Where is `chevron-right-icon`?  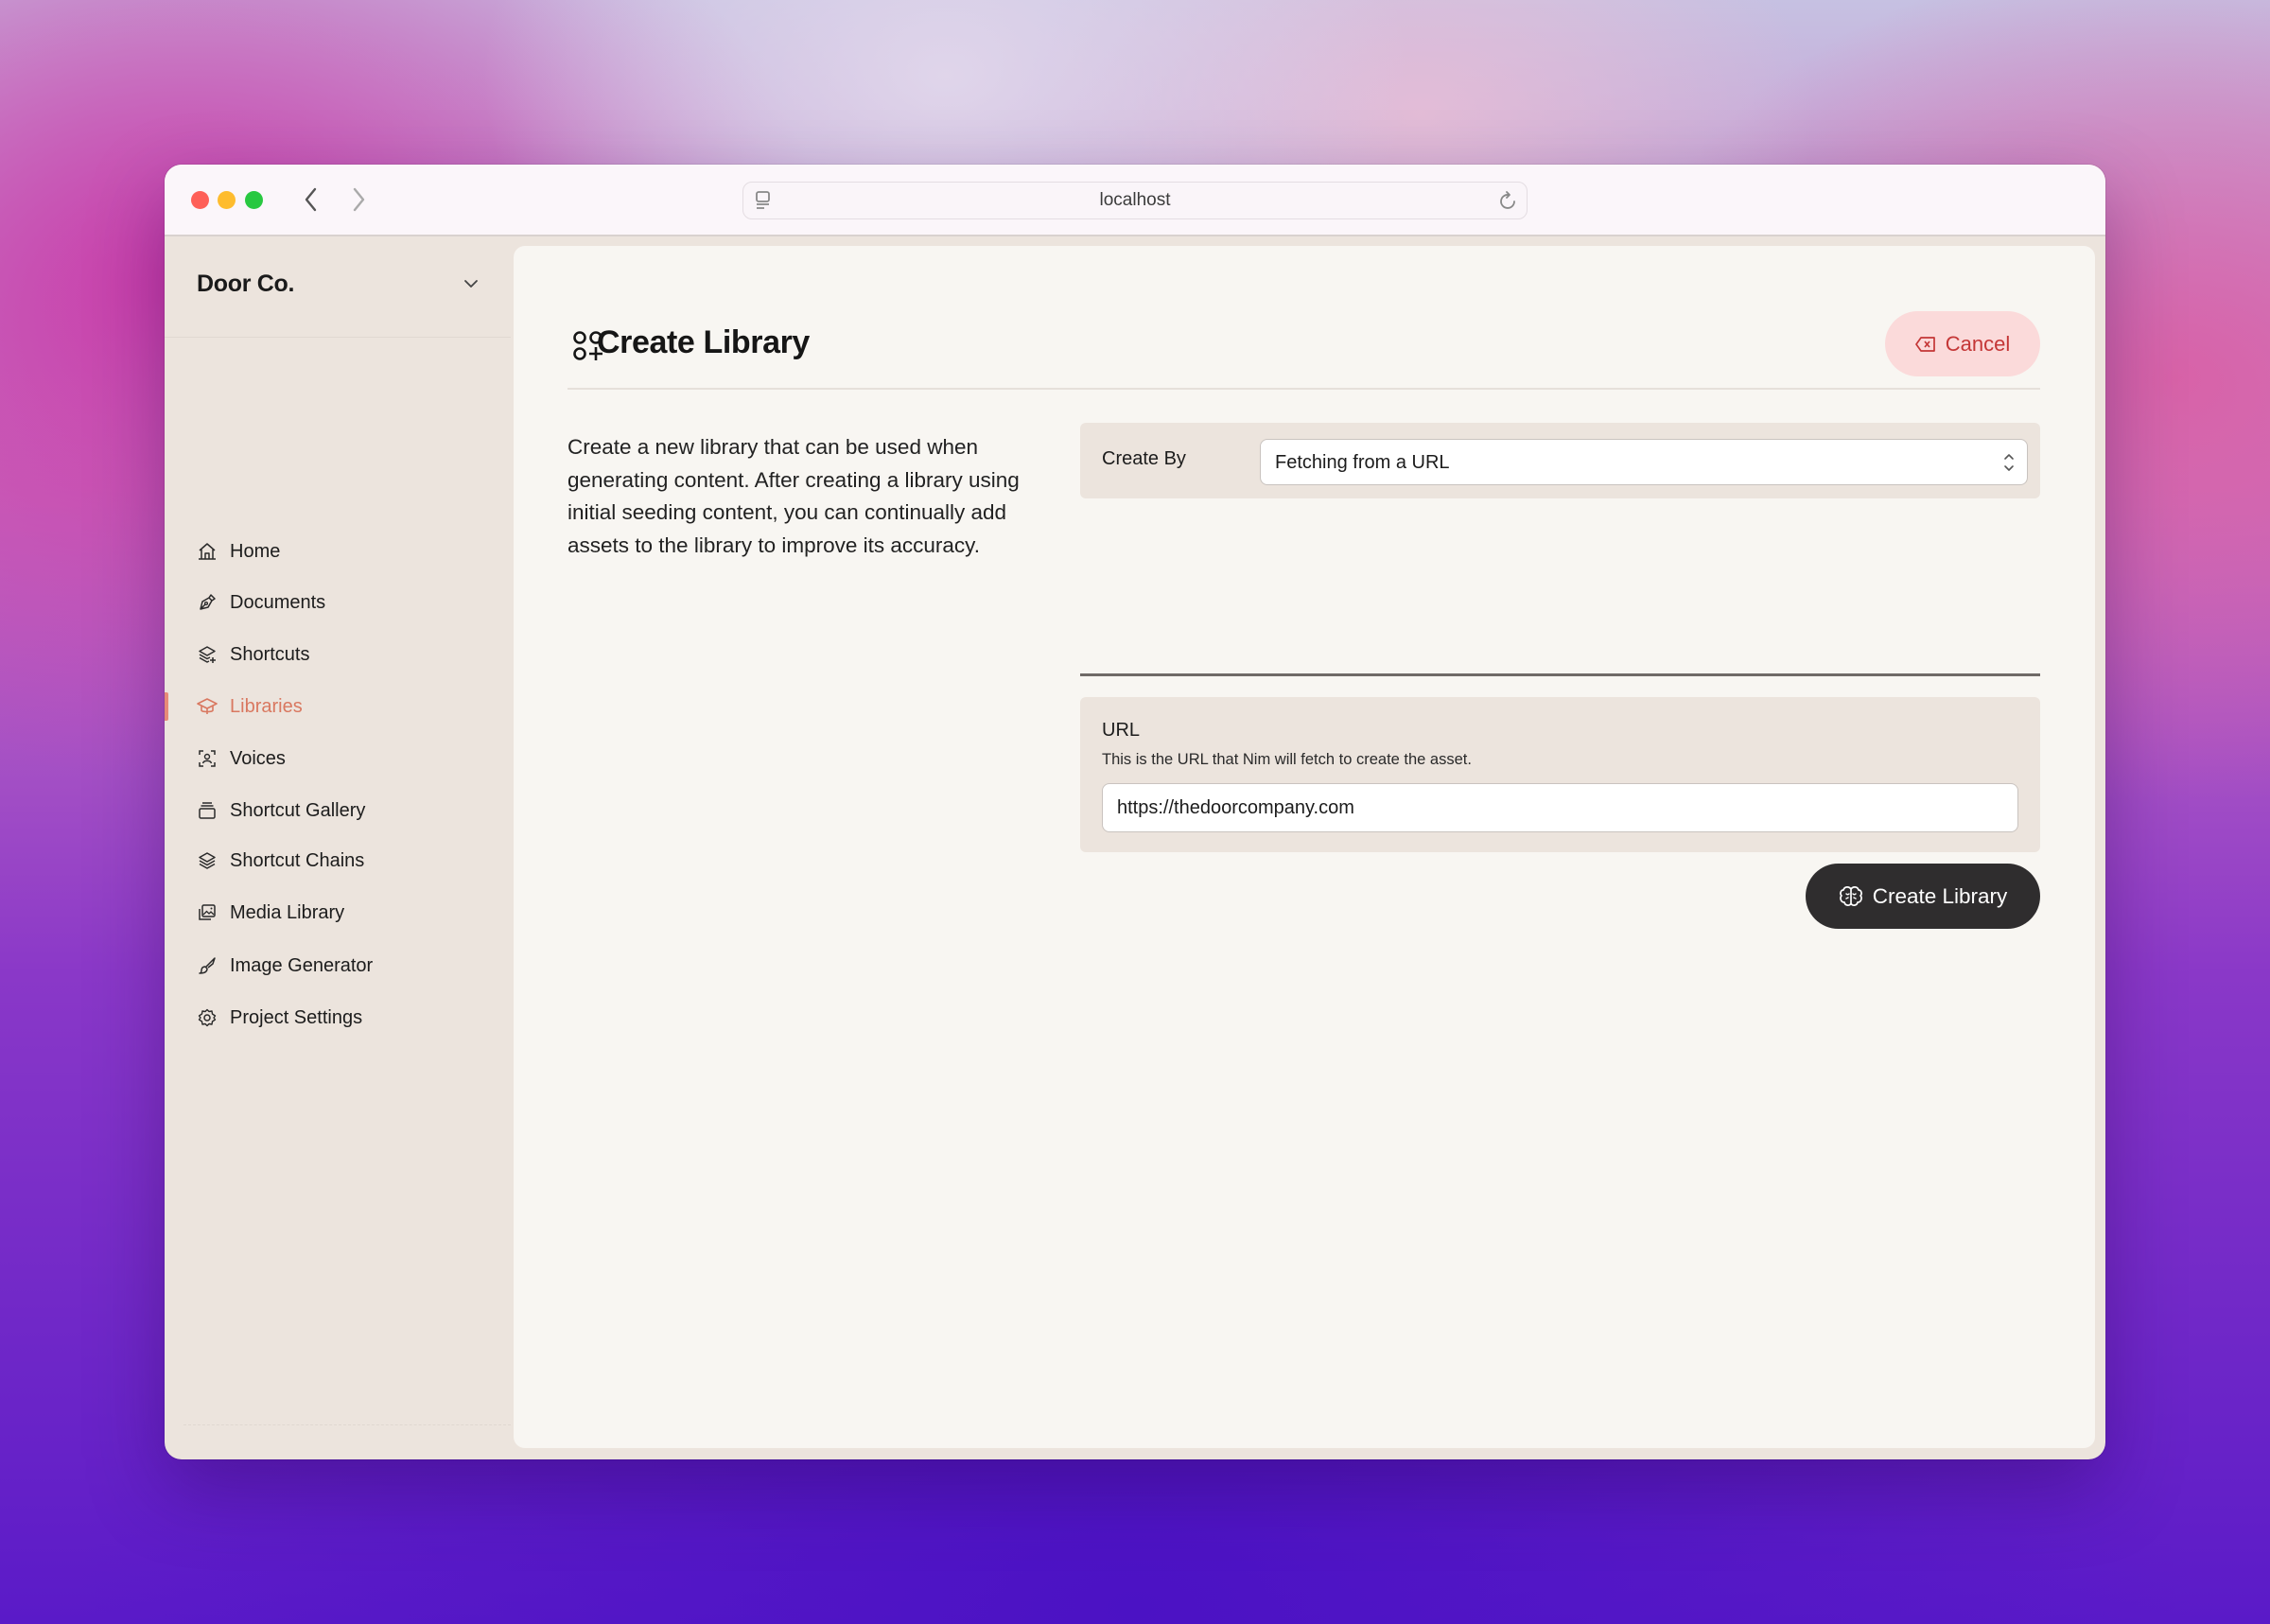
chevron-right-icon is located at coordinates (359, 200).